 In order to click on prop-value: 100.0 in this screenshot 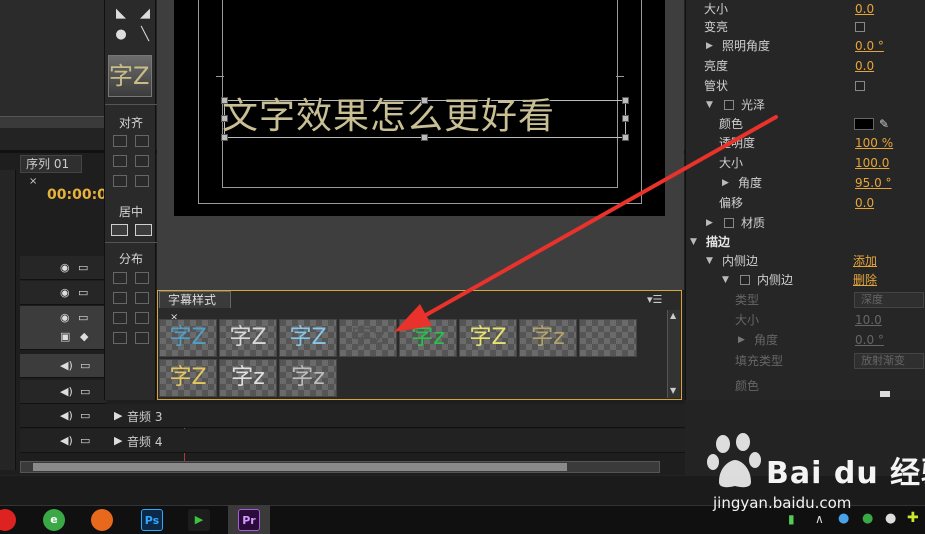, I will do `click(872, 163)`.